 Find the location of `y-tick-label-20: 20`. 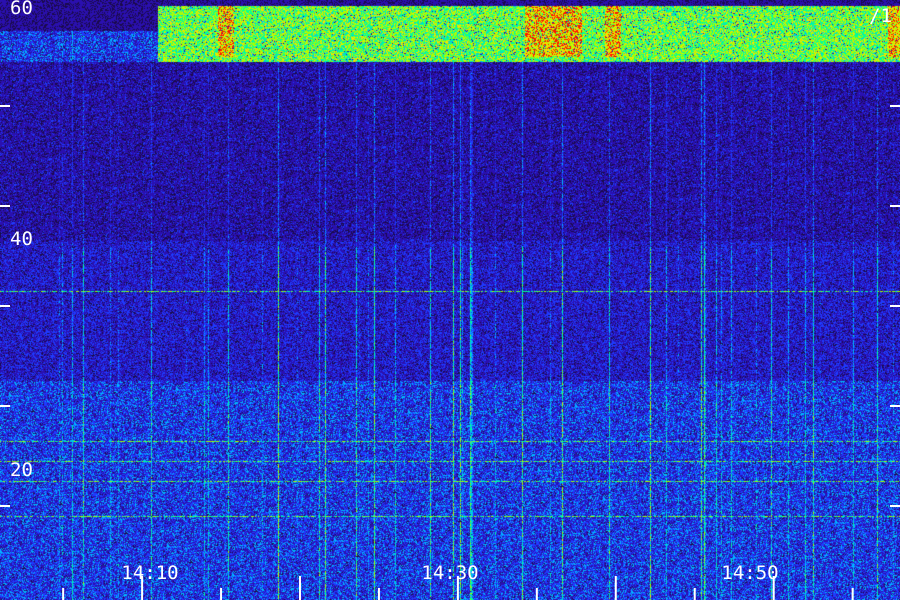

y-tick-label-20: 20 is located at coordinates (21, 470).